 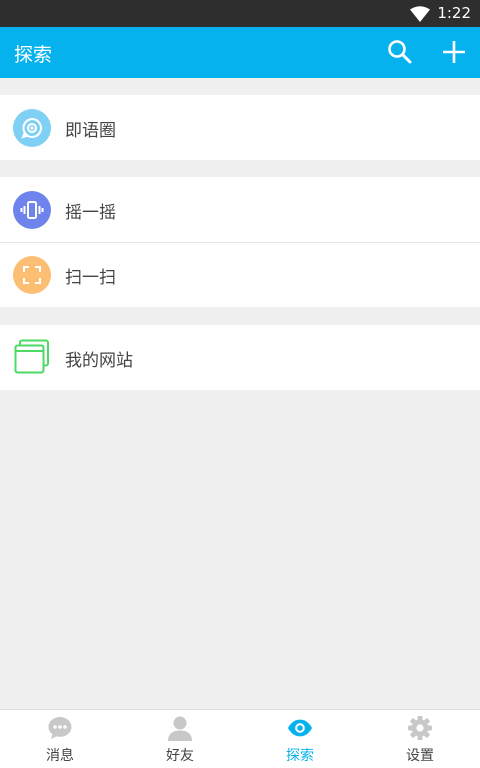 I want to click on tab-settings: 设置, so click(x=420, y=739).